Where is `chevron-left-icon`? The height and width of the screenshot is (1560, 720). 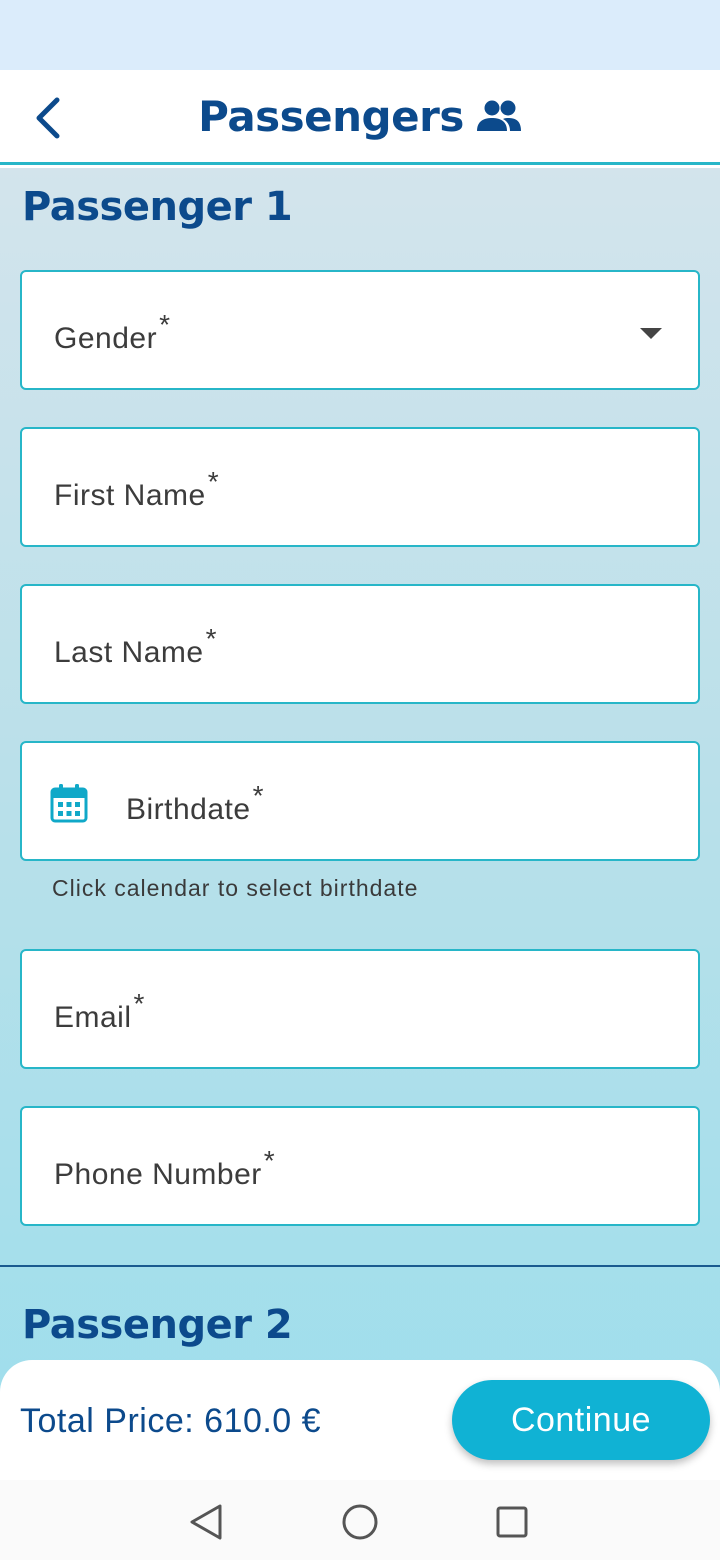
chevron-left-icon is located at coordinates (48, 118).